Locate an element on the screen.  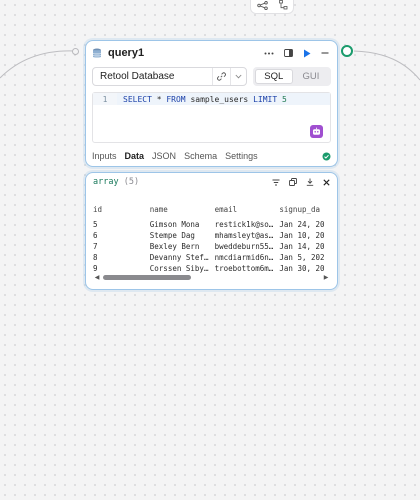
cell-signup-date: Jan 30, 20 is located at coordinates (302, 268).